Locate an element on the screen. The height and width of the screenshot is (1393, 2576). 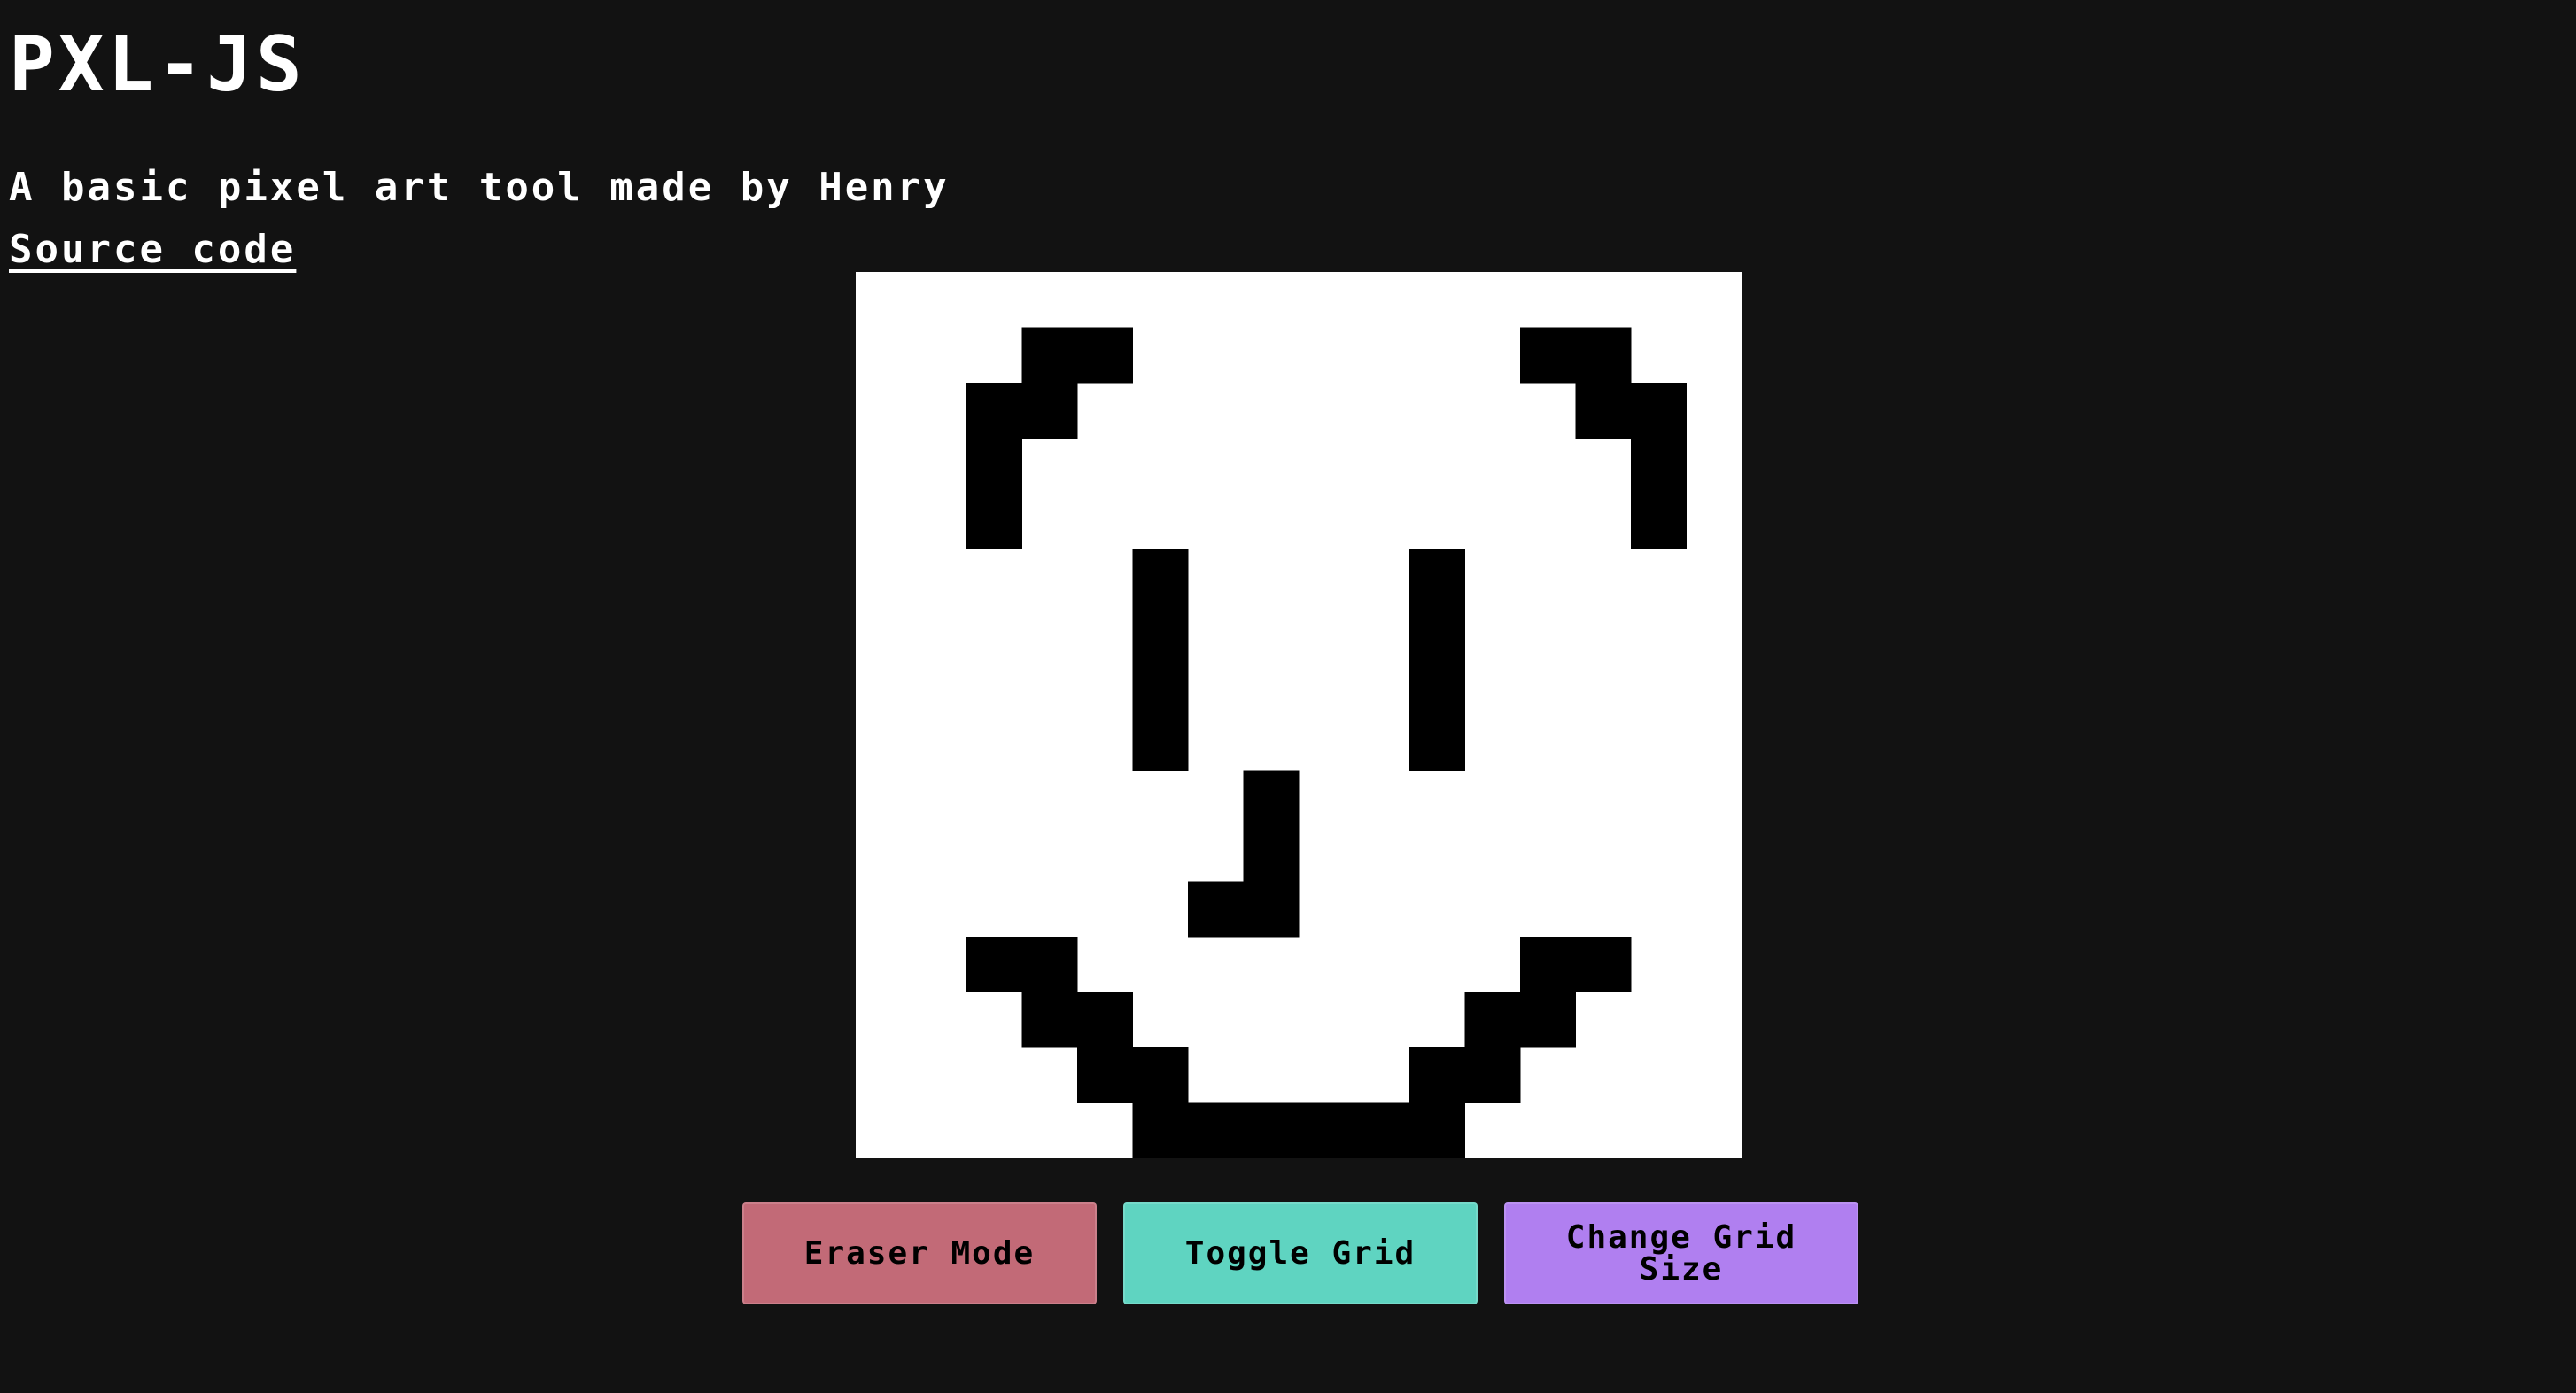
controls-bar: Eraser Mode Toggle Grid Change Grid Size is located at coordinates (1300, 1253).